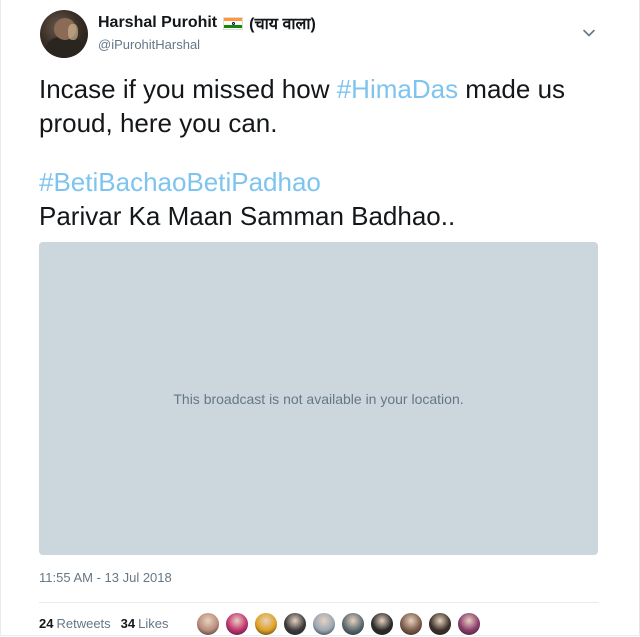  Describe the element at coordinates (247, 216) in the screenshot. I see `tweet-line-4: Parivar Ka Maan Samman Badhao..` at that location.